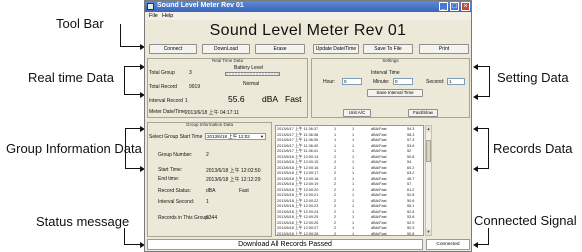 The width and height of the screenshot is (582, 252). I want to click on start-time-label: Start Time:, so click(170, 170).